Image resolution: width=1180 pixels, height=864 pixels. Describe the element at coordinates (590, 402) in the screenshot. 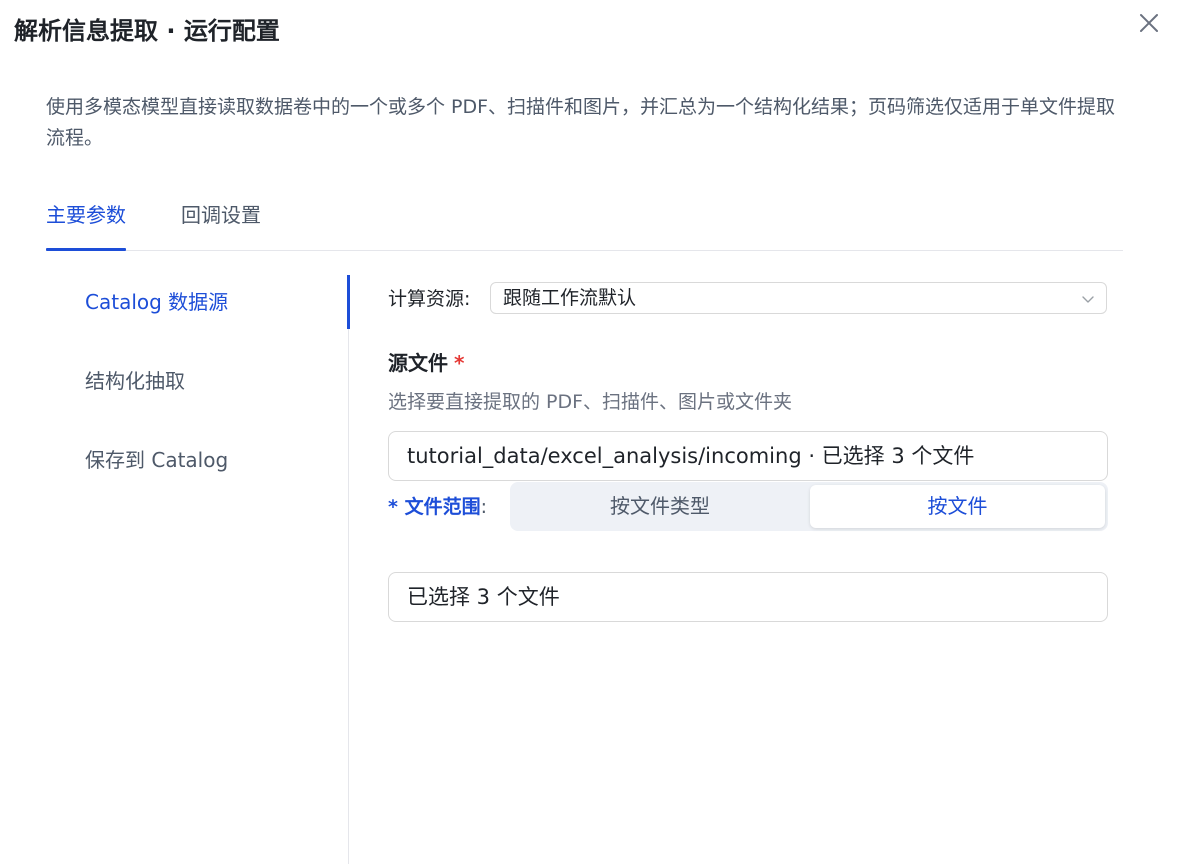

I see `source-file-help: 选择要直接提取的 PDF、扫描件、图片或文件夹` at that location.